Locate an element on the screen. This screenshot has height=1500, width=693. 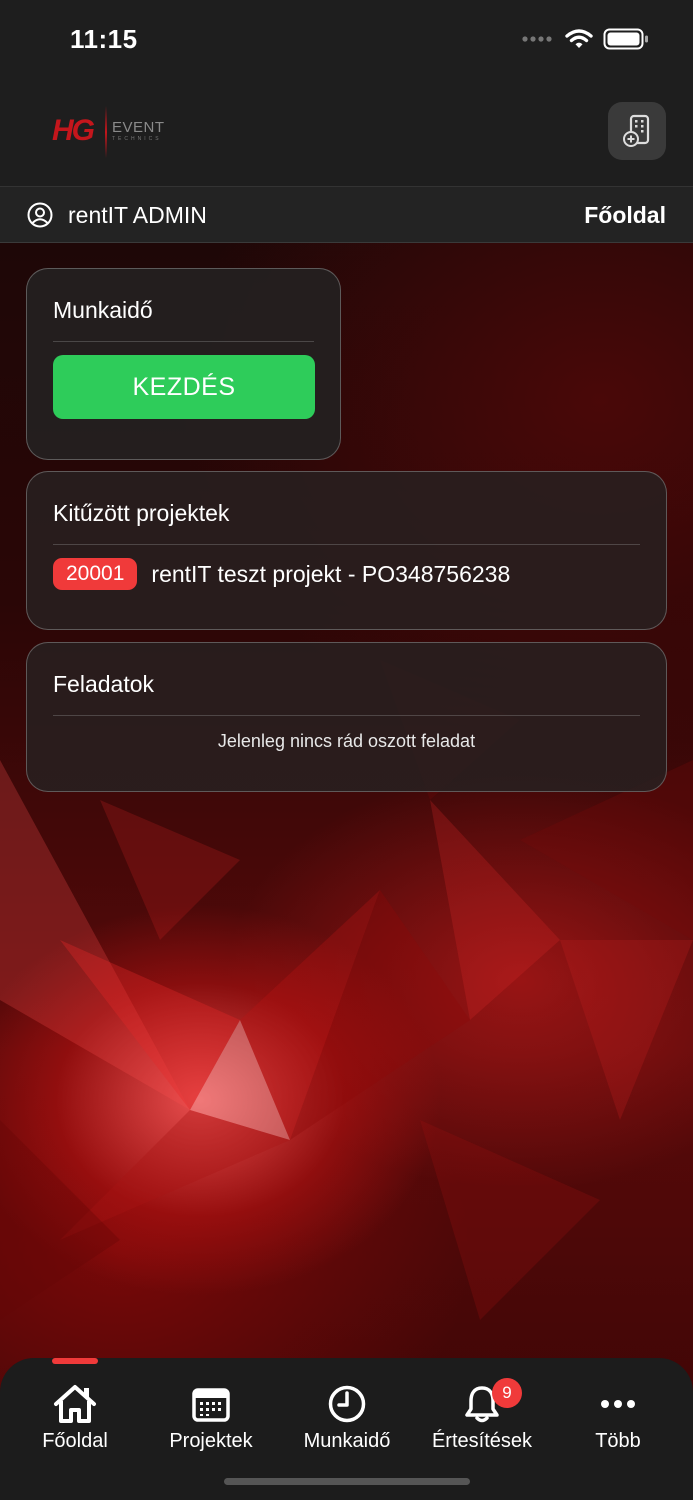
work-time-title: Munkaidő is located at coordinates (103, 310).